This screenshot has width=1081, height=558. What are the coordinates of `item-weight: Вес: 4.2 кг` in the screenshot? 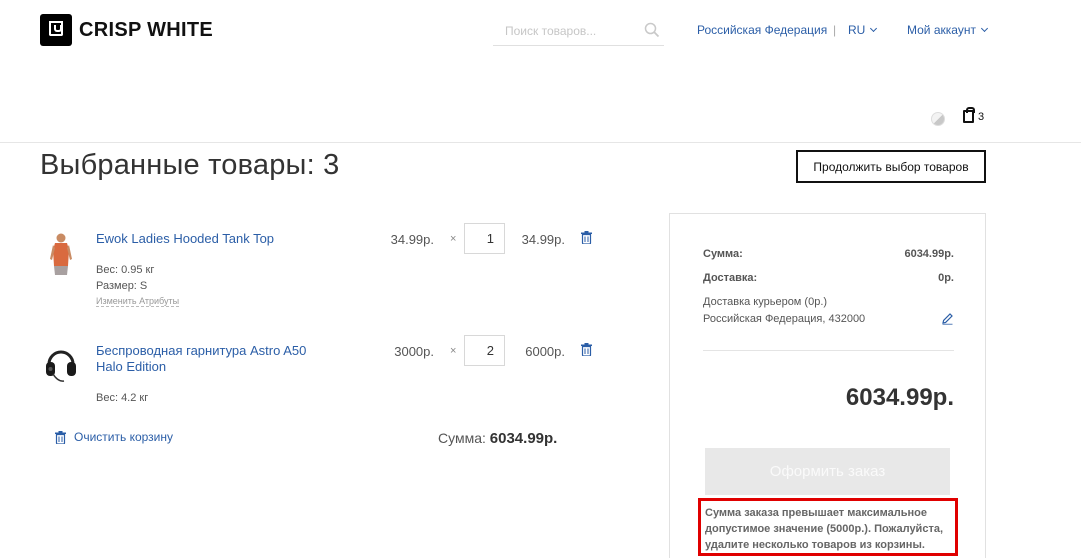 It's located at (122, 398).